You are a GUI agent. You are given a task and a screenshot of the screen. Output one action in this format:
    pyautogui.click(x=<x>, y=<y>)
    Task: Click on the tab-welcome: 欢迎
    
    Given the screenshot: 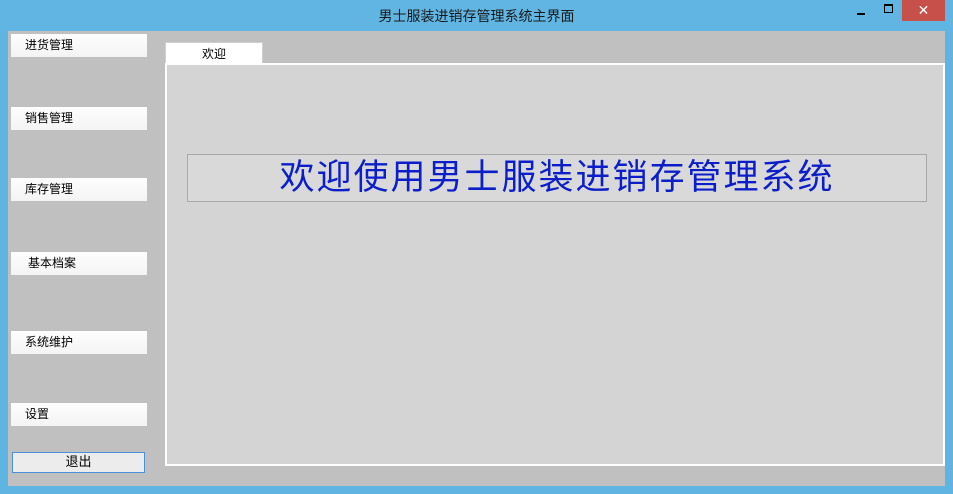 What is the action you would take?
    pyautogui.click(x=214, y=53)
    